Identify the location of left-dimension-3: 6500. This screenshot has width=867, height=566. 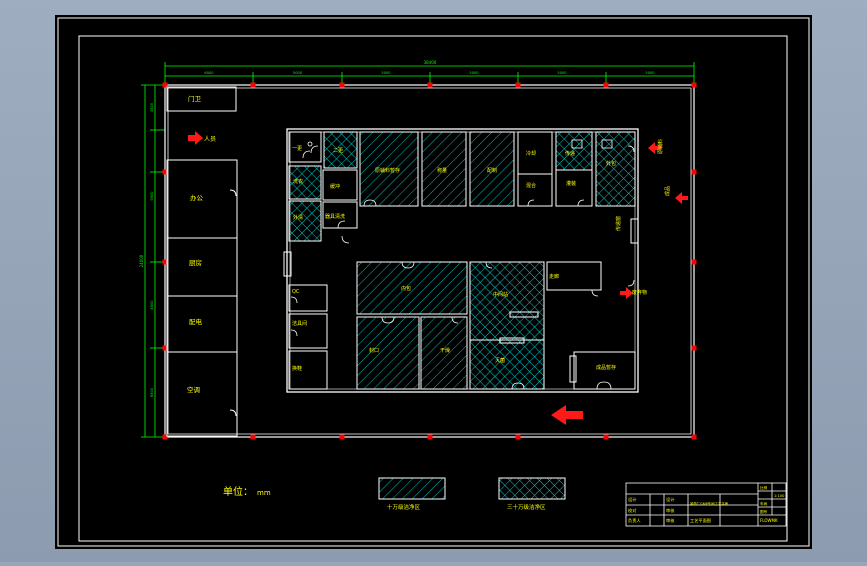
(152, 392).